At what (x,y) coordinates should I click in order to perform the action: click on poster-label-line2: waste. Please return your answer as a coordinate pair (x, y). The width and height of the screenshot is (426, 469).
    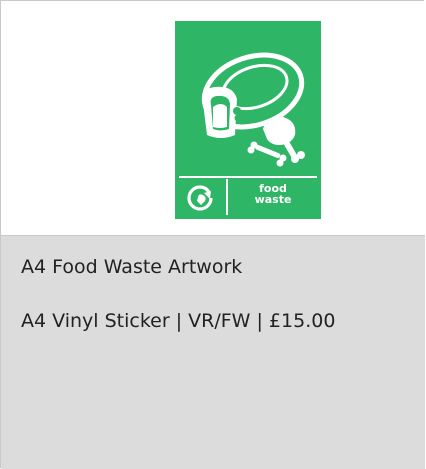
    Looking at the image, I should click on (273, 199).